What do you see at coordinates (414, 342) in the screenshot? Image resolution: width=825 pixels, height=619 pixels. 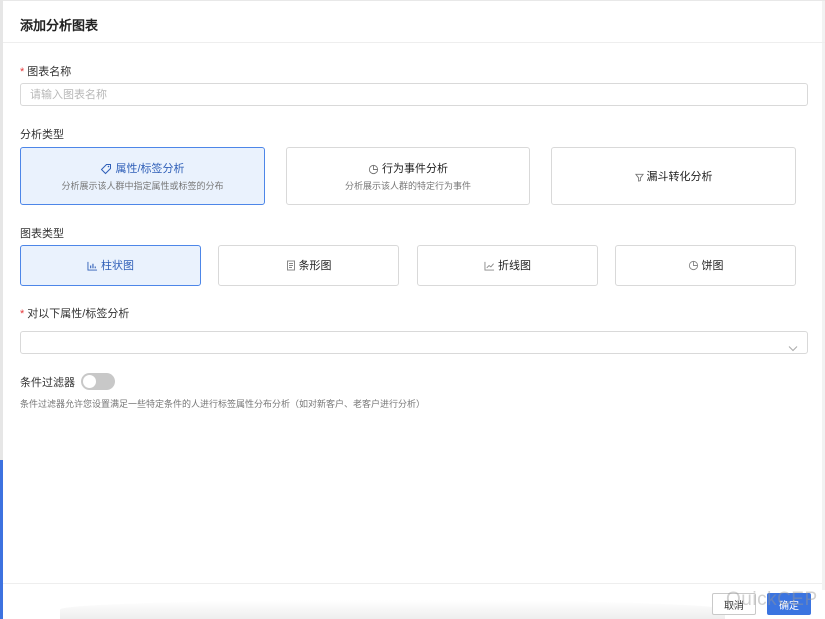 I see `attribute-select` at bounding box center [414, 342].